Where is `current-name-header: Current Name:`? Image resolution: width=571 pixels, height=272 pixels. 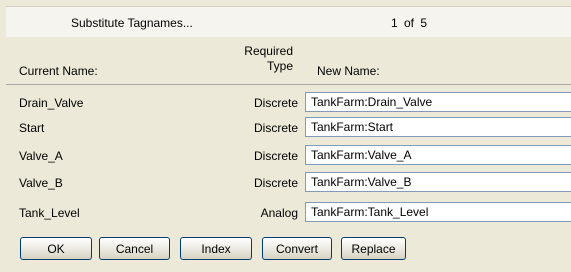 current-name-header: Current Name: is located at coordinates (58, 71).